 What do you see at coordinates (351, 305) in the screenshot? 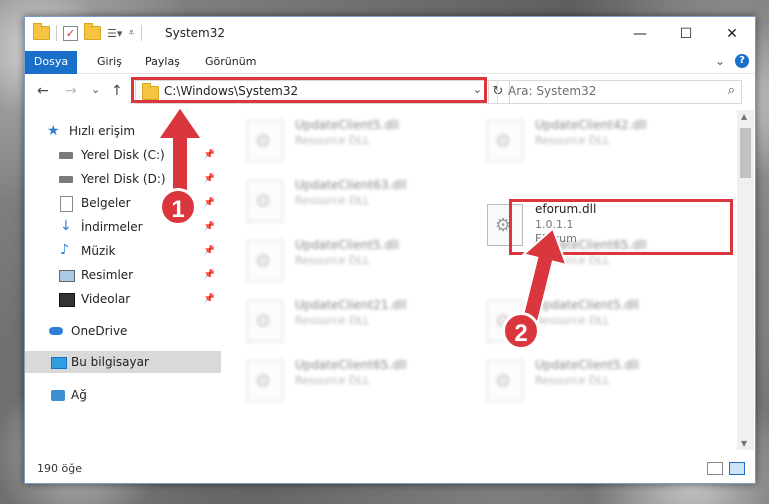
I see `file-name: UpdateClient21.dll` at bounding box center [351, 305].